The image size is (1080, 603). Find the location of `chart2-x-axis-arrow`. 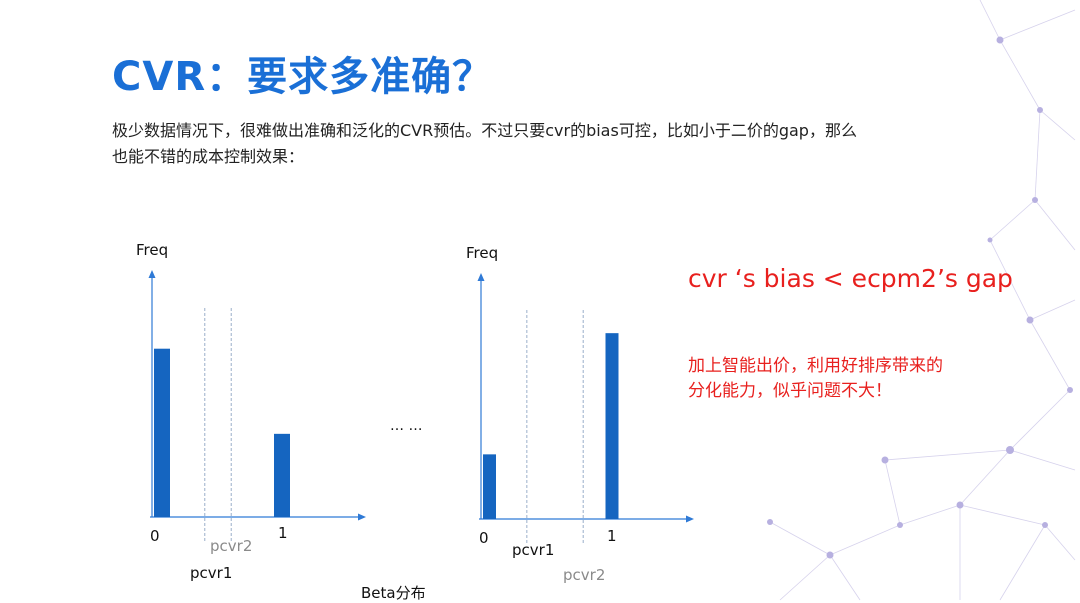

chart2-x-axis-arrow is located at coordinates (690, 519).